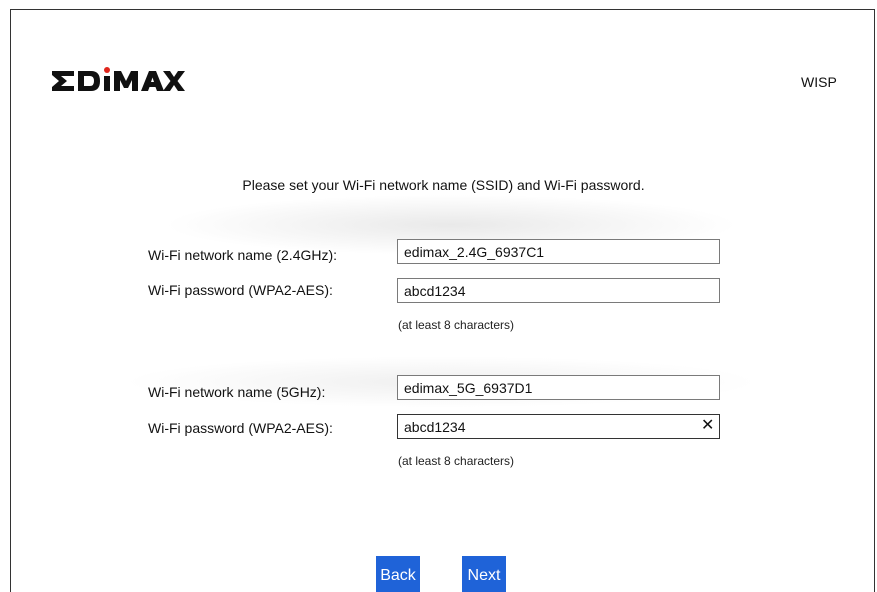  What do you see at coordinates (558, 387) in the screenshot?
I see `ssid-5-input` at bounding box center [558, 387].